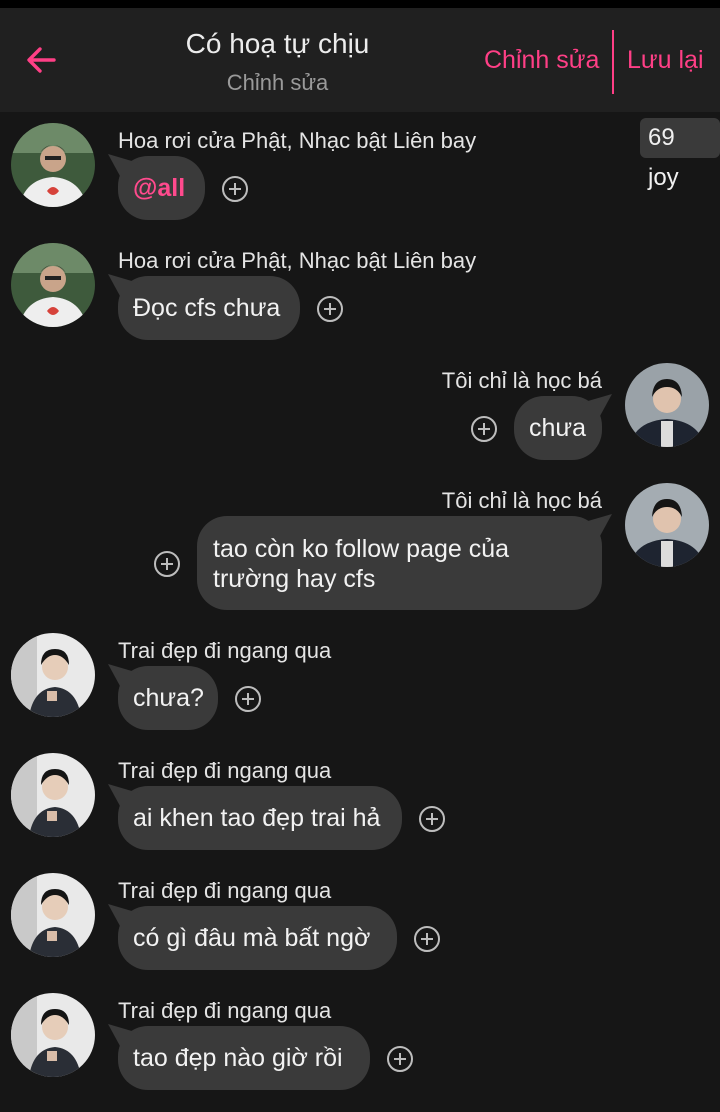  I want to click on joy-badge: 69 joy, so click(680, 154).